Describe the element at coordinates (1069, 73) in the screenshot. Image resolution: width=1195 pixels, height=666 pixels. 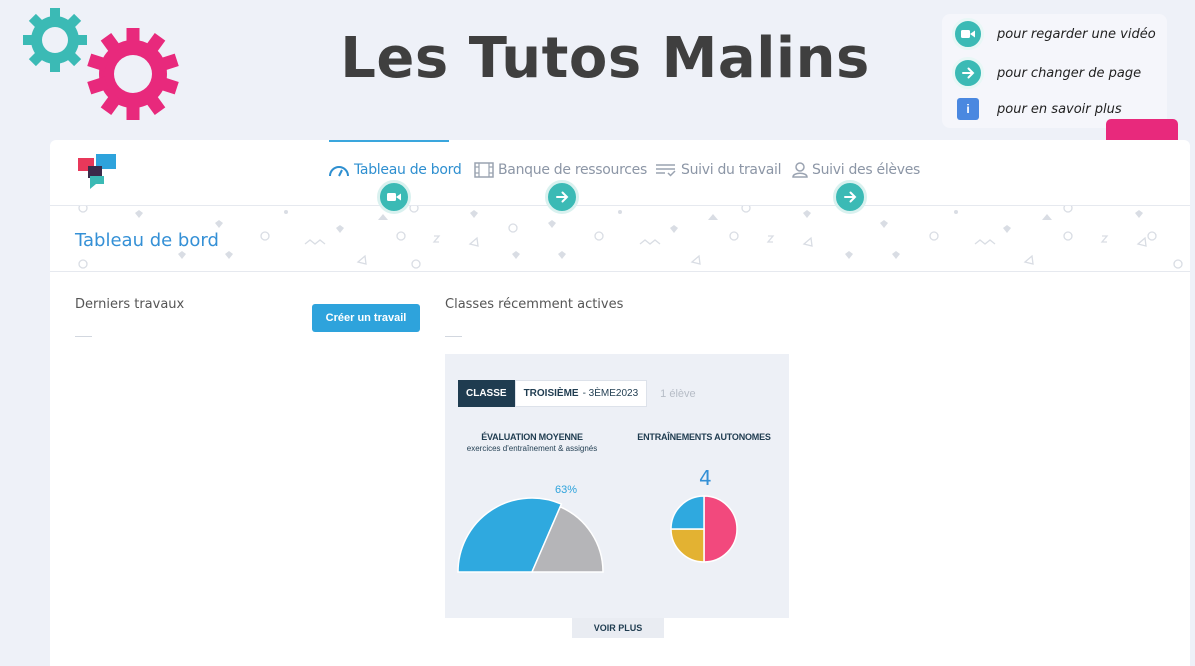
I see `legend-label: pour changer de page` at that location.